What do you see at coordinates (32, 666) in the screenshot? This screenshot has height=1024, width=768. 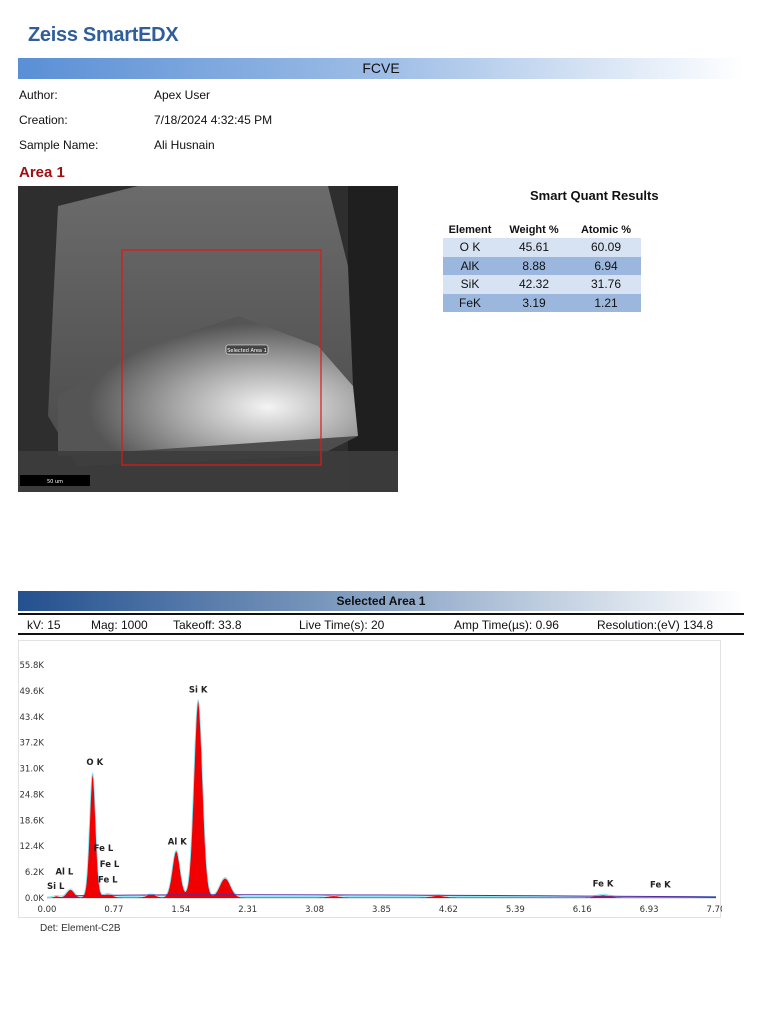 I see `y-tick-label: 55.8K` at bounding box center [32, 666].